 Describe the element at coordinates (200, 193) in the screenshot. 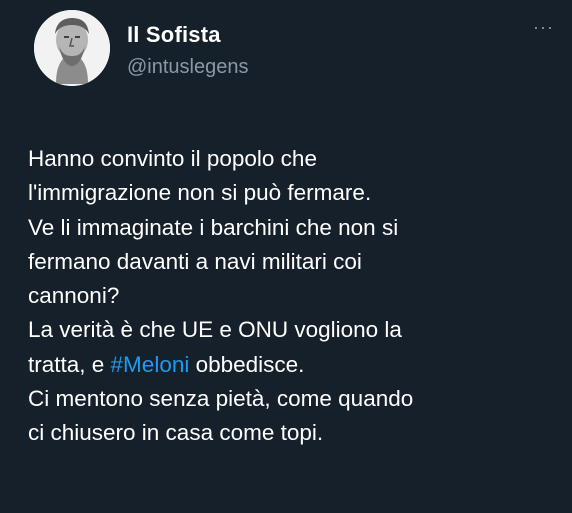

I see `tweet-line: l'immigrazione non si può fermare.` at that location.